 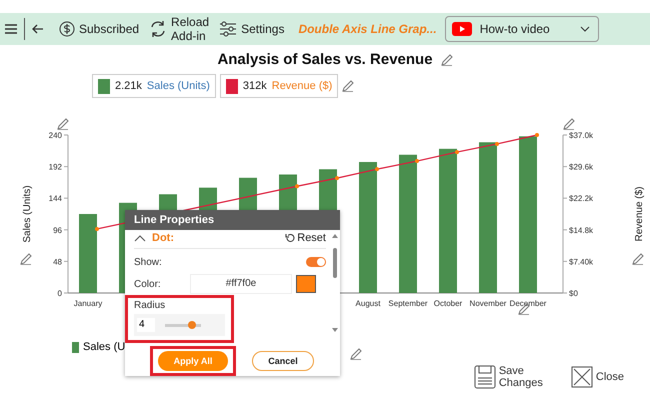 I want to click on legend-value: 312k, so click(x=254, y=86).